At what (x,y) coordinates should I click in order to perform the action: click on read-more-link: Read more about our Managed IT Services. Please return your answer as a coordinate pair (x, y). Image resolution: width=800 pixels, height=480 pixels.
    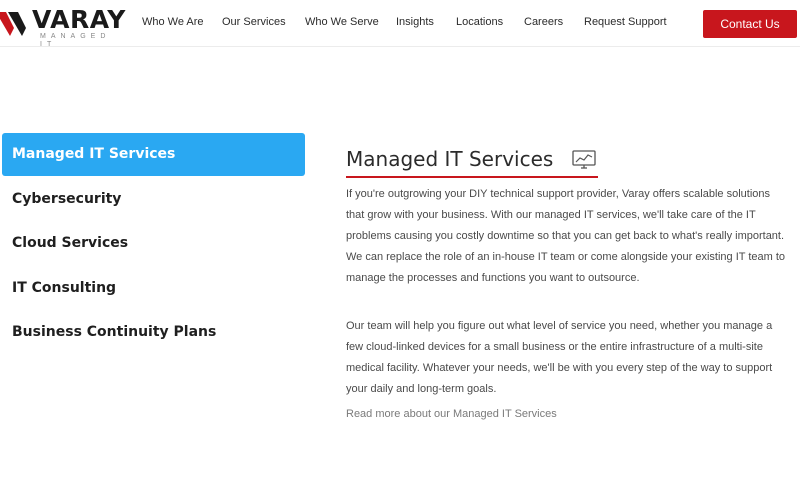
    Looking at the image, I should click on (451, 414).